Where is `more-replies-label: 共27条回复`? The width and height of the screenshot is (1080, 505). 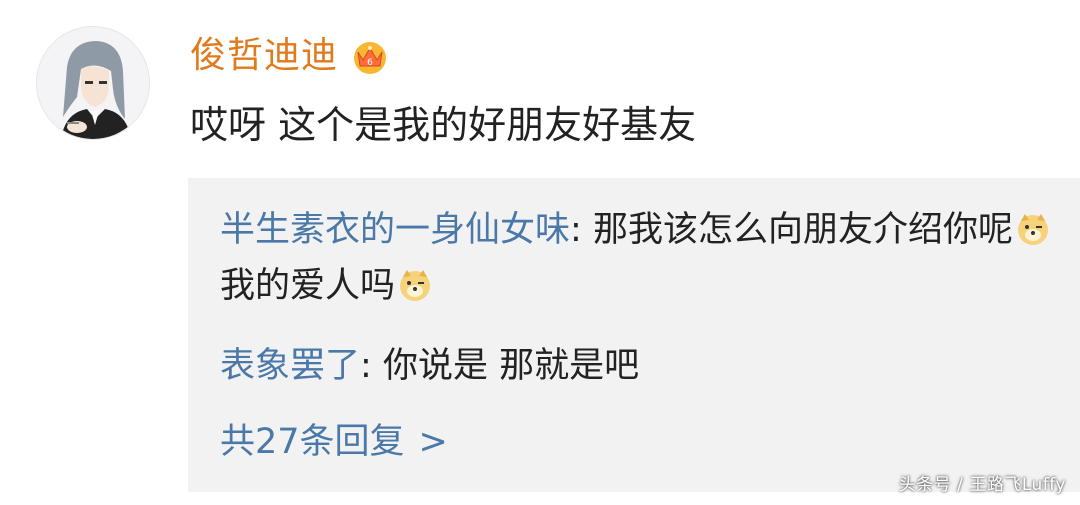 more-replies-label: 共27条回复 is located at coordinates (312, 442).